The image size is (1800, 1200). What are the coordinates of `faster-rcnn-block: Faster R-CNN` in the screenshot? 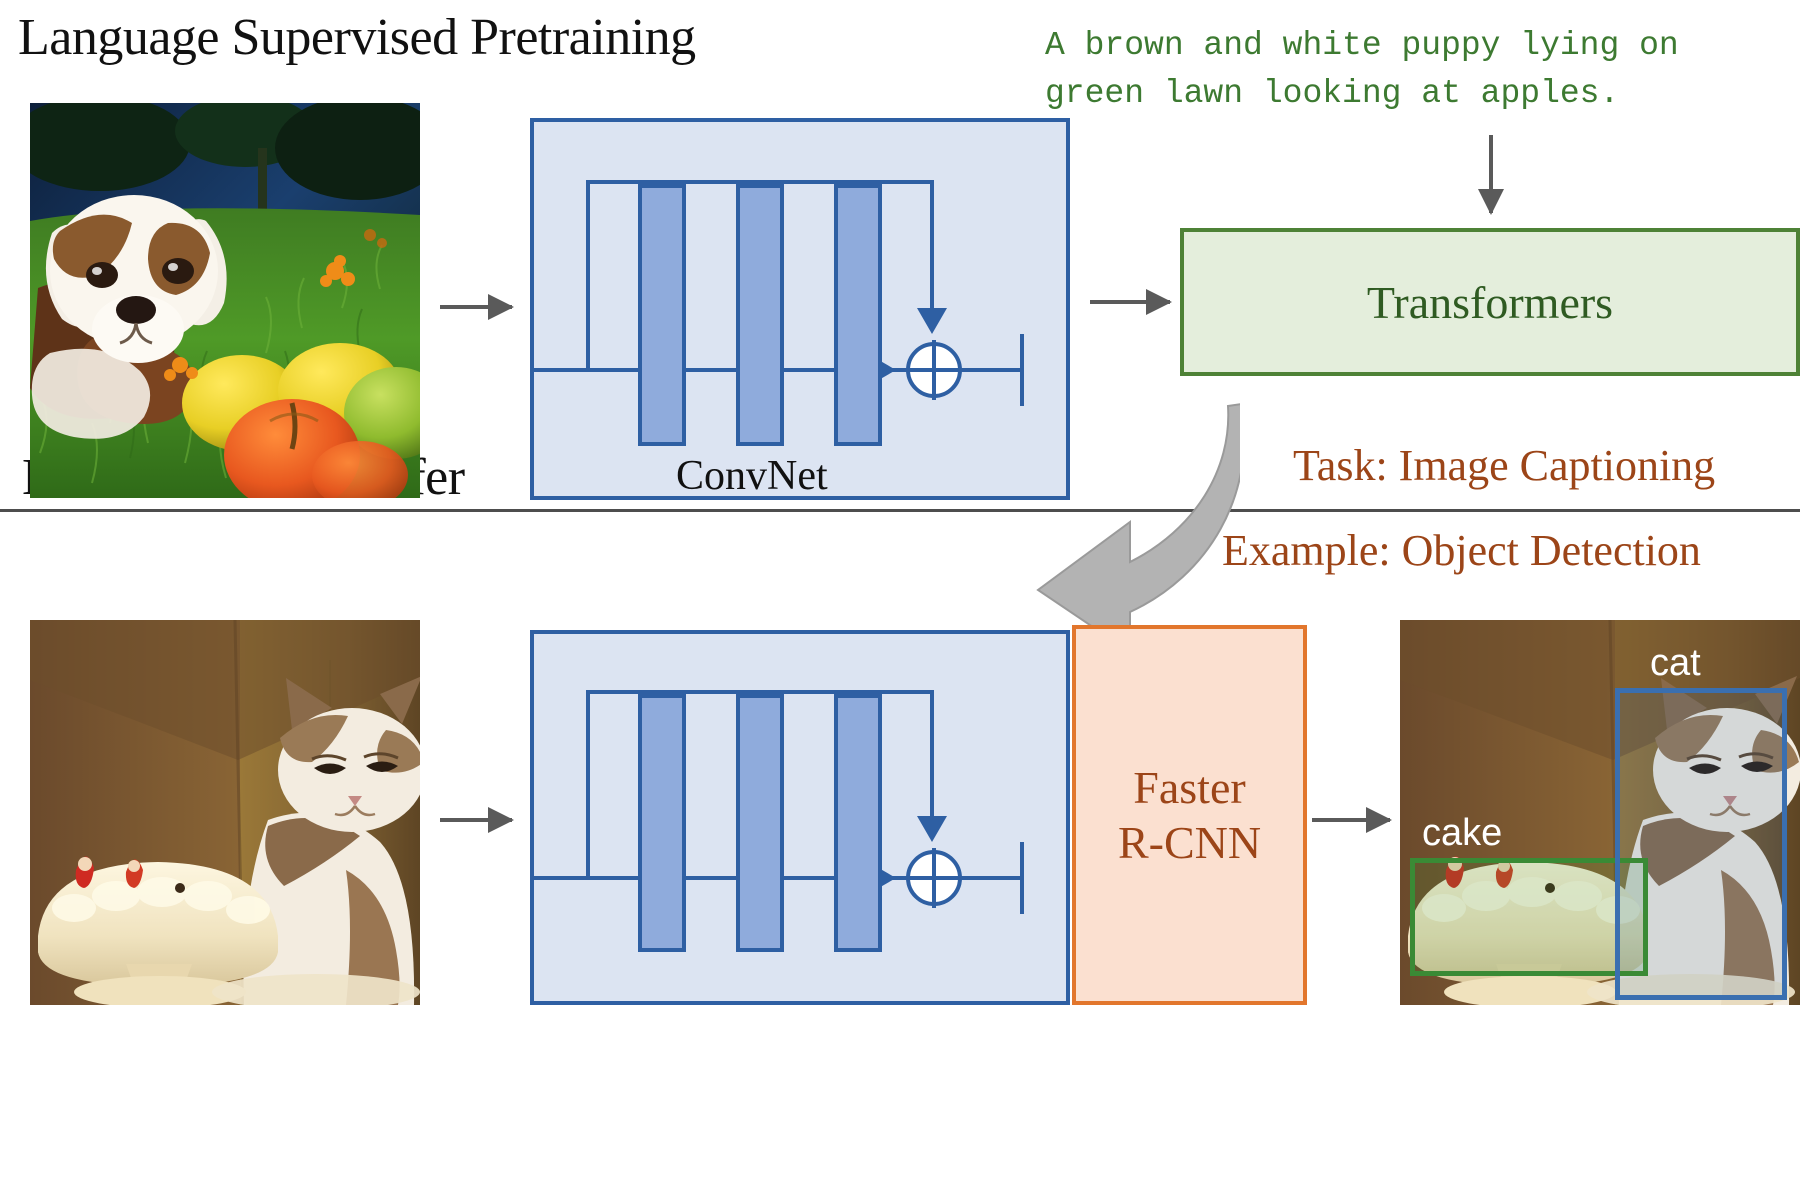 It's located at (1189, 815).